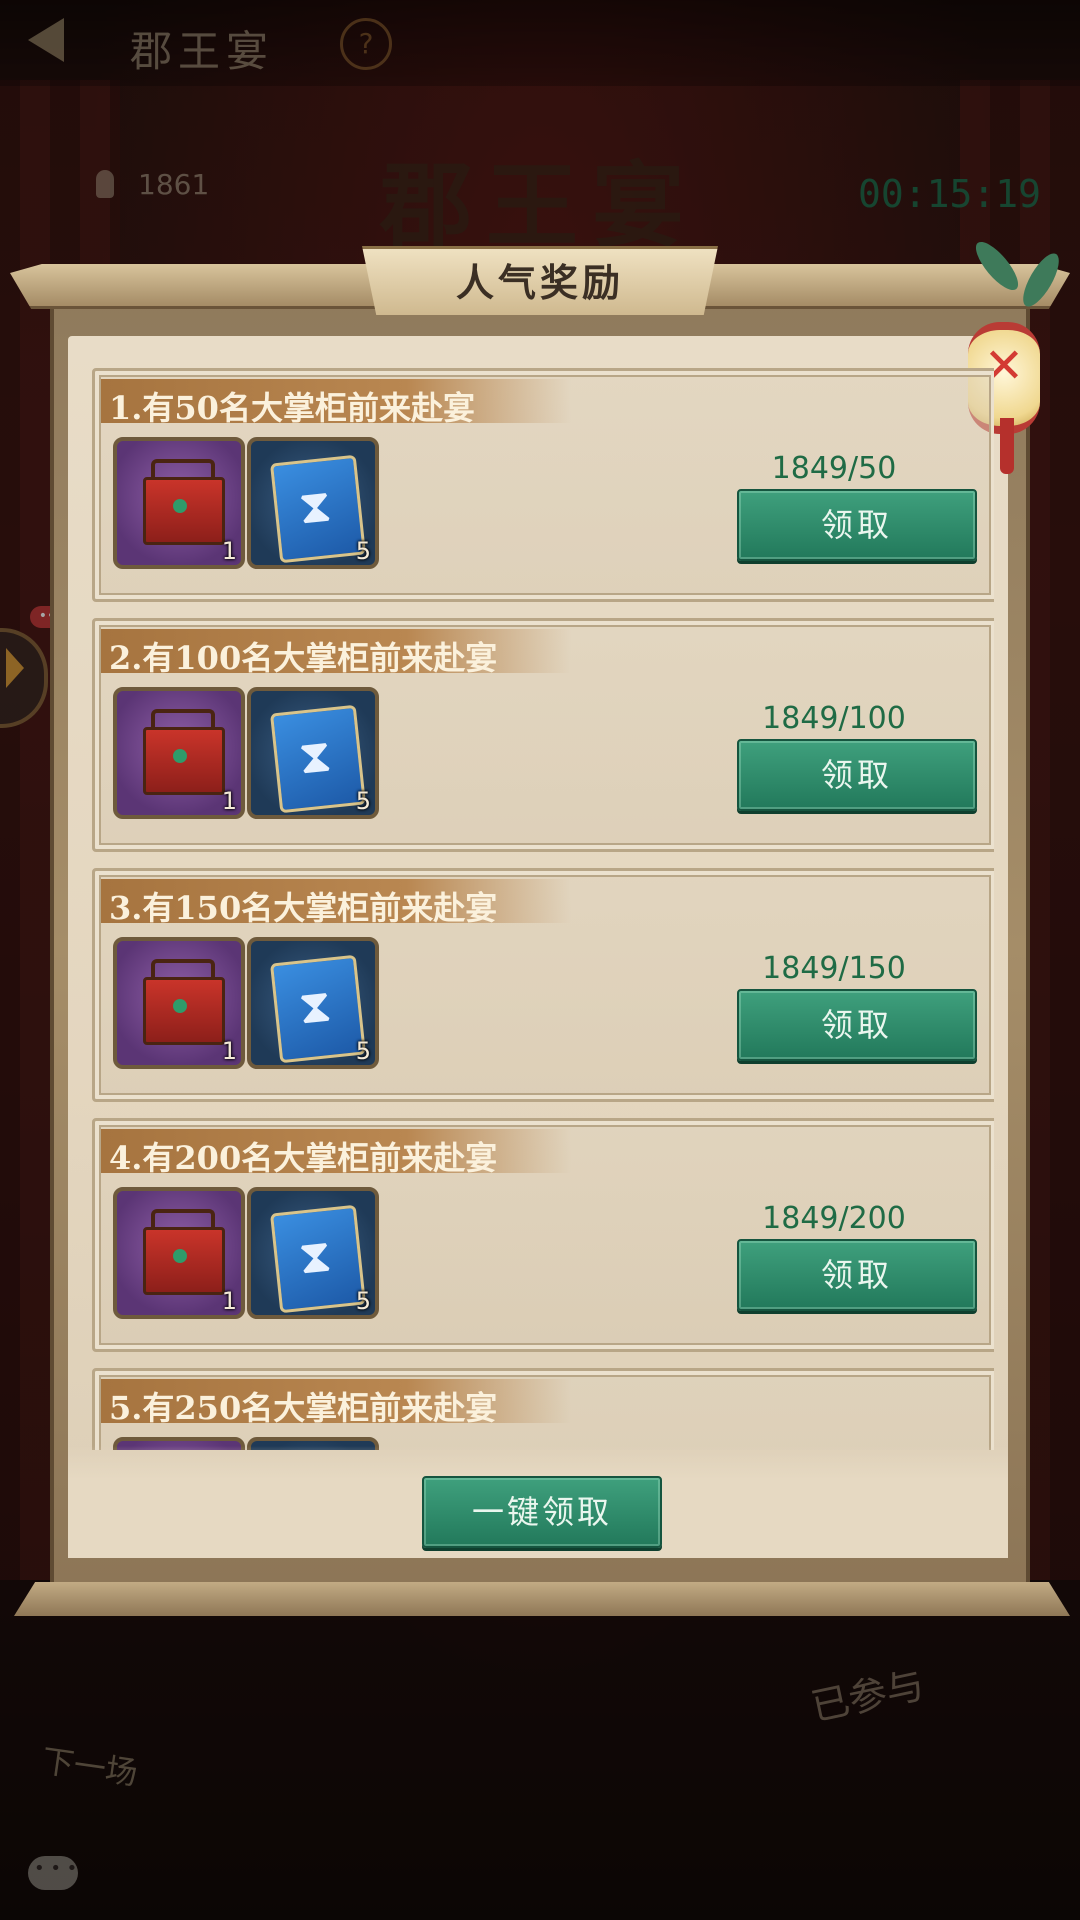 This screenshot has height=1920, width=1080. What do you see at coordinates (543, 485) in the screenshot?
I see `reward-card: 1.有50名大掌柜前来赴宴 1 ⧗ 5 1849/50 领取` at bounding box center [543, 485].